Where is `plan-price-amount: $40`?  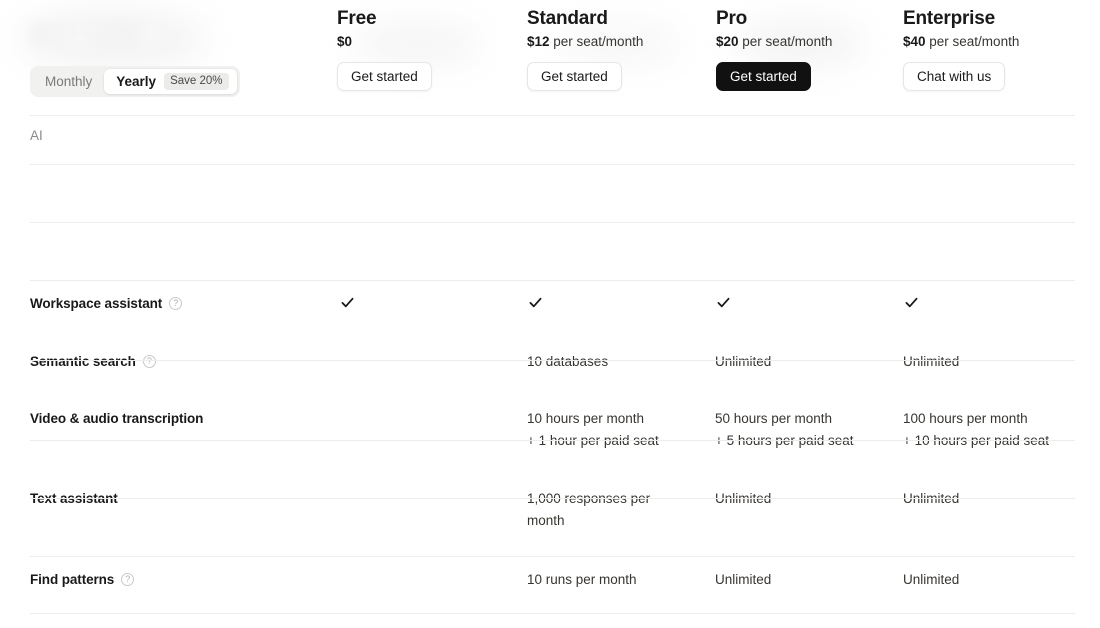
plan-price-amount: $40 is located at coordinates (914, 41).